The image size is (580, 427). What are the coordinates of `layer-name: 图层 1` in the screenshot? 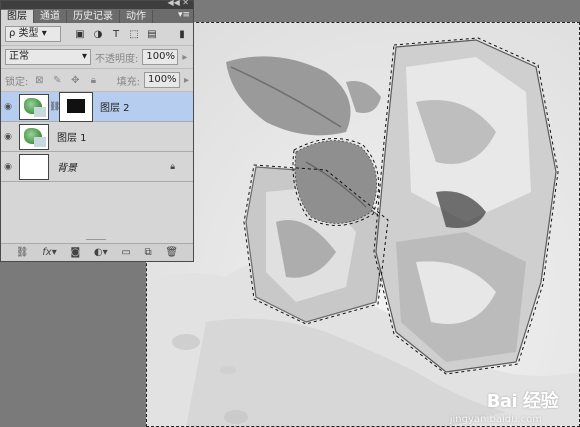 It's located at (72, 136).